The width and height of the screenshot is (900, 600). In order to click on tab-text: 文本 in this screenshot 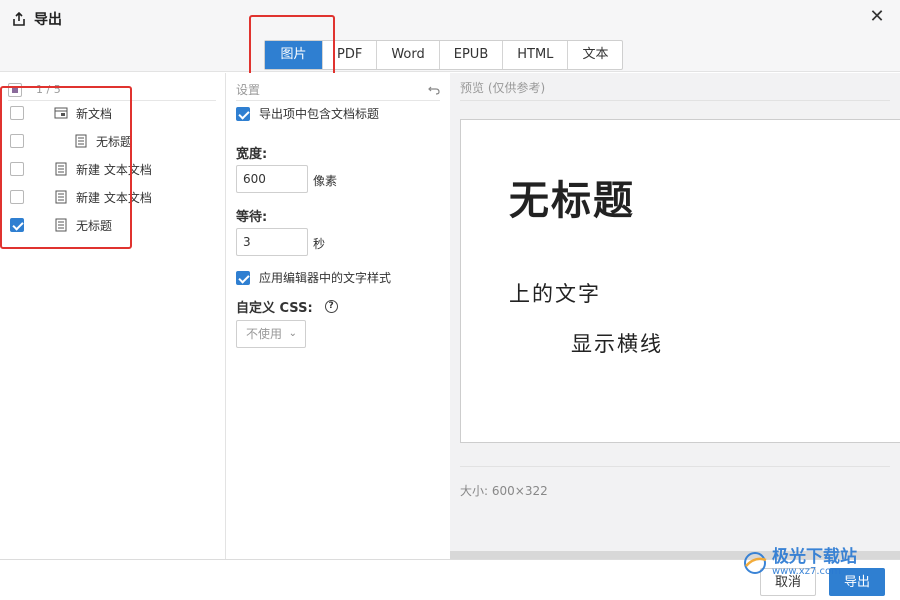, I will do `click(595, 55)`.